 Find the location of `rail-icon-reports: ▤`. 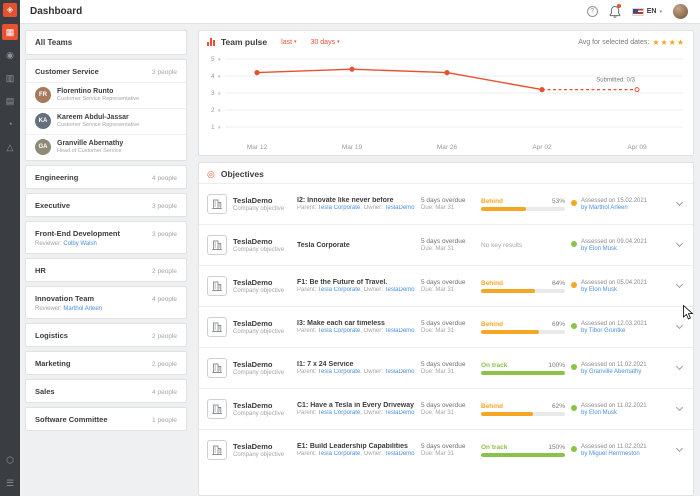

rail-icon-reports: ▤ is located at coordinates (10, 101).